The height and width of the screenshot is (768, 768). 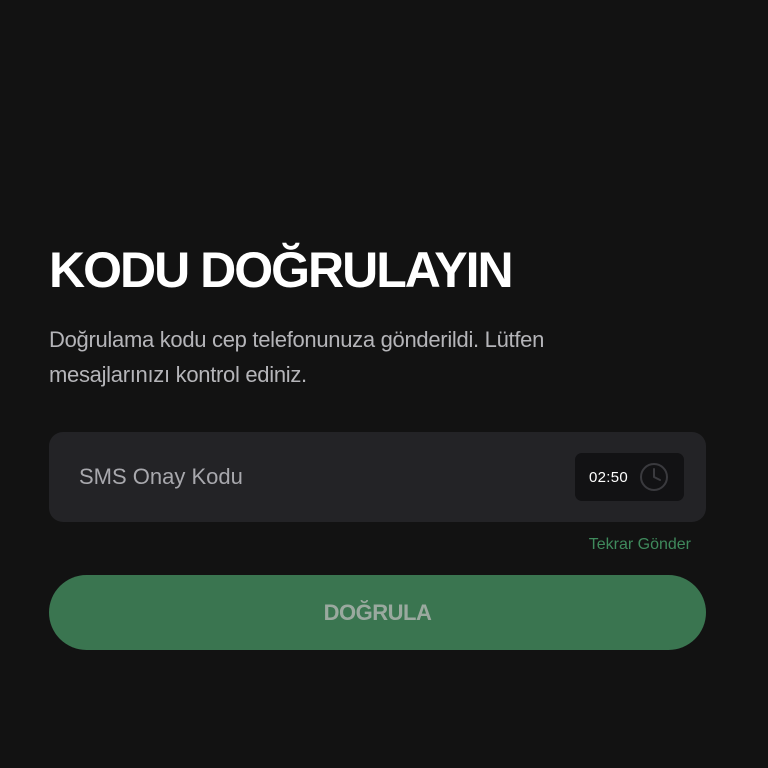 I want to click on resend-row: Tekrar Gönder, so click(x=377, y=545).